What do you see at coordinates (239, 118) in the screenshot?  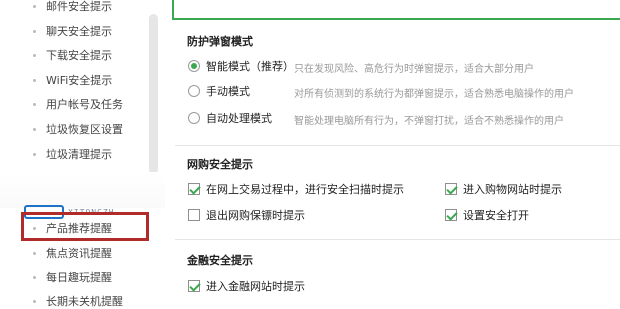 I see `radio-label: 自动处理模式` at bounding box center [239, 118].